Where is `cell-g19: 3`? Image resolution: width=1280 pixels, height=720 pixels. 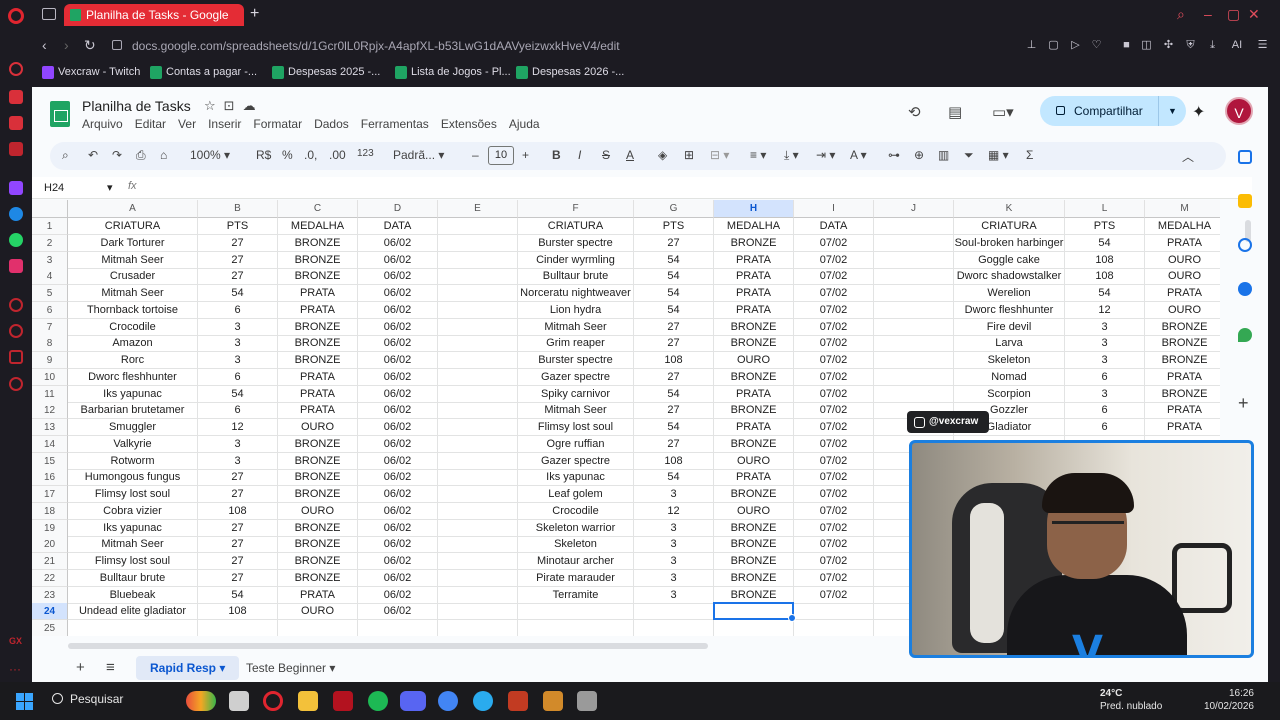 cell-g19: 3 is located at coordinates (674, 528).